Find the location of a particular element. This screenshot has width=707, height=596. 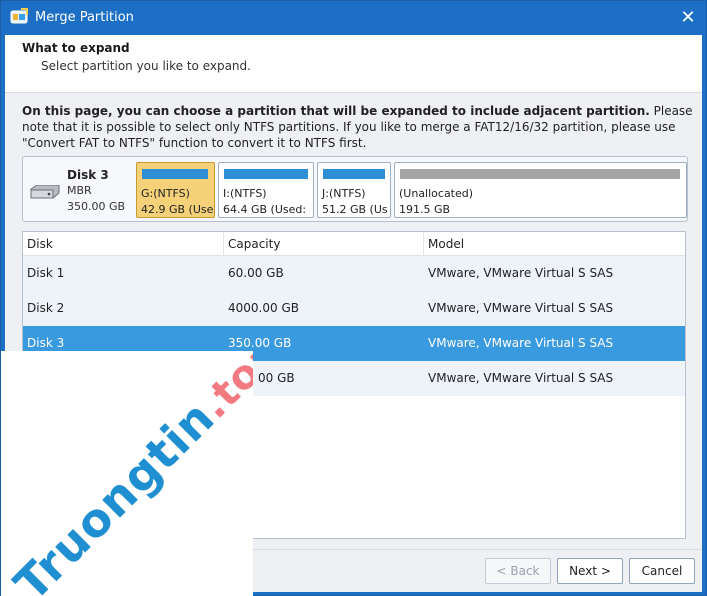

partition-info: 191.5 GB is located at coordinates (425, 209).